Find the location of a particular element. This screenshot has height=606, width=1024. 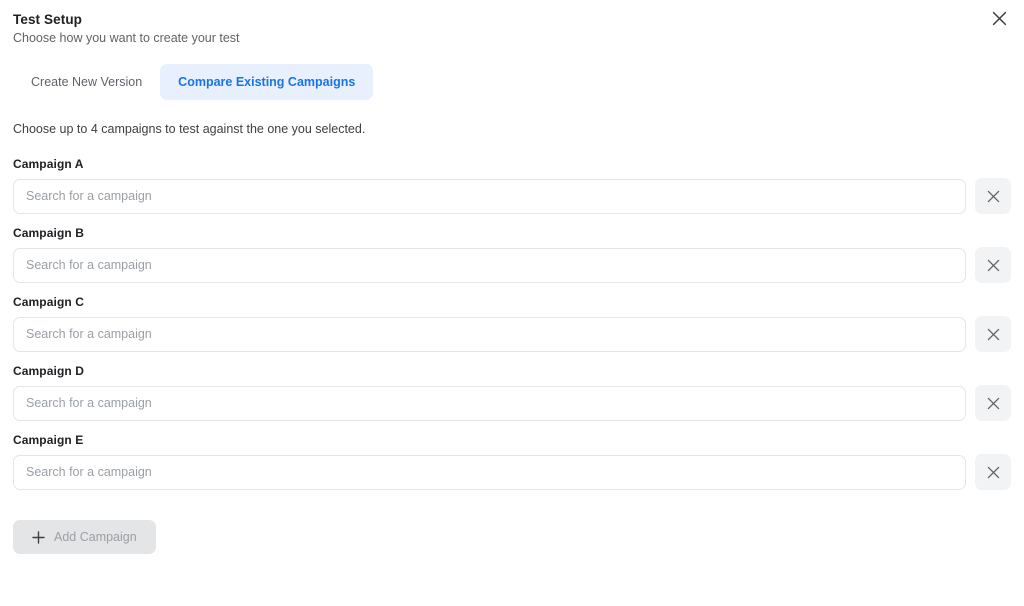

add-campaign-button: Add Campaign is located at coordinates (84, 537).